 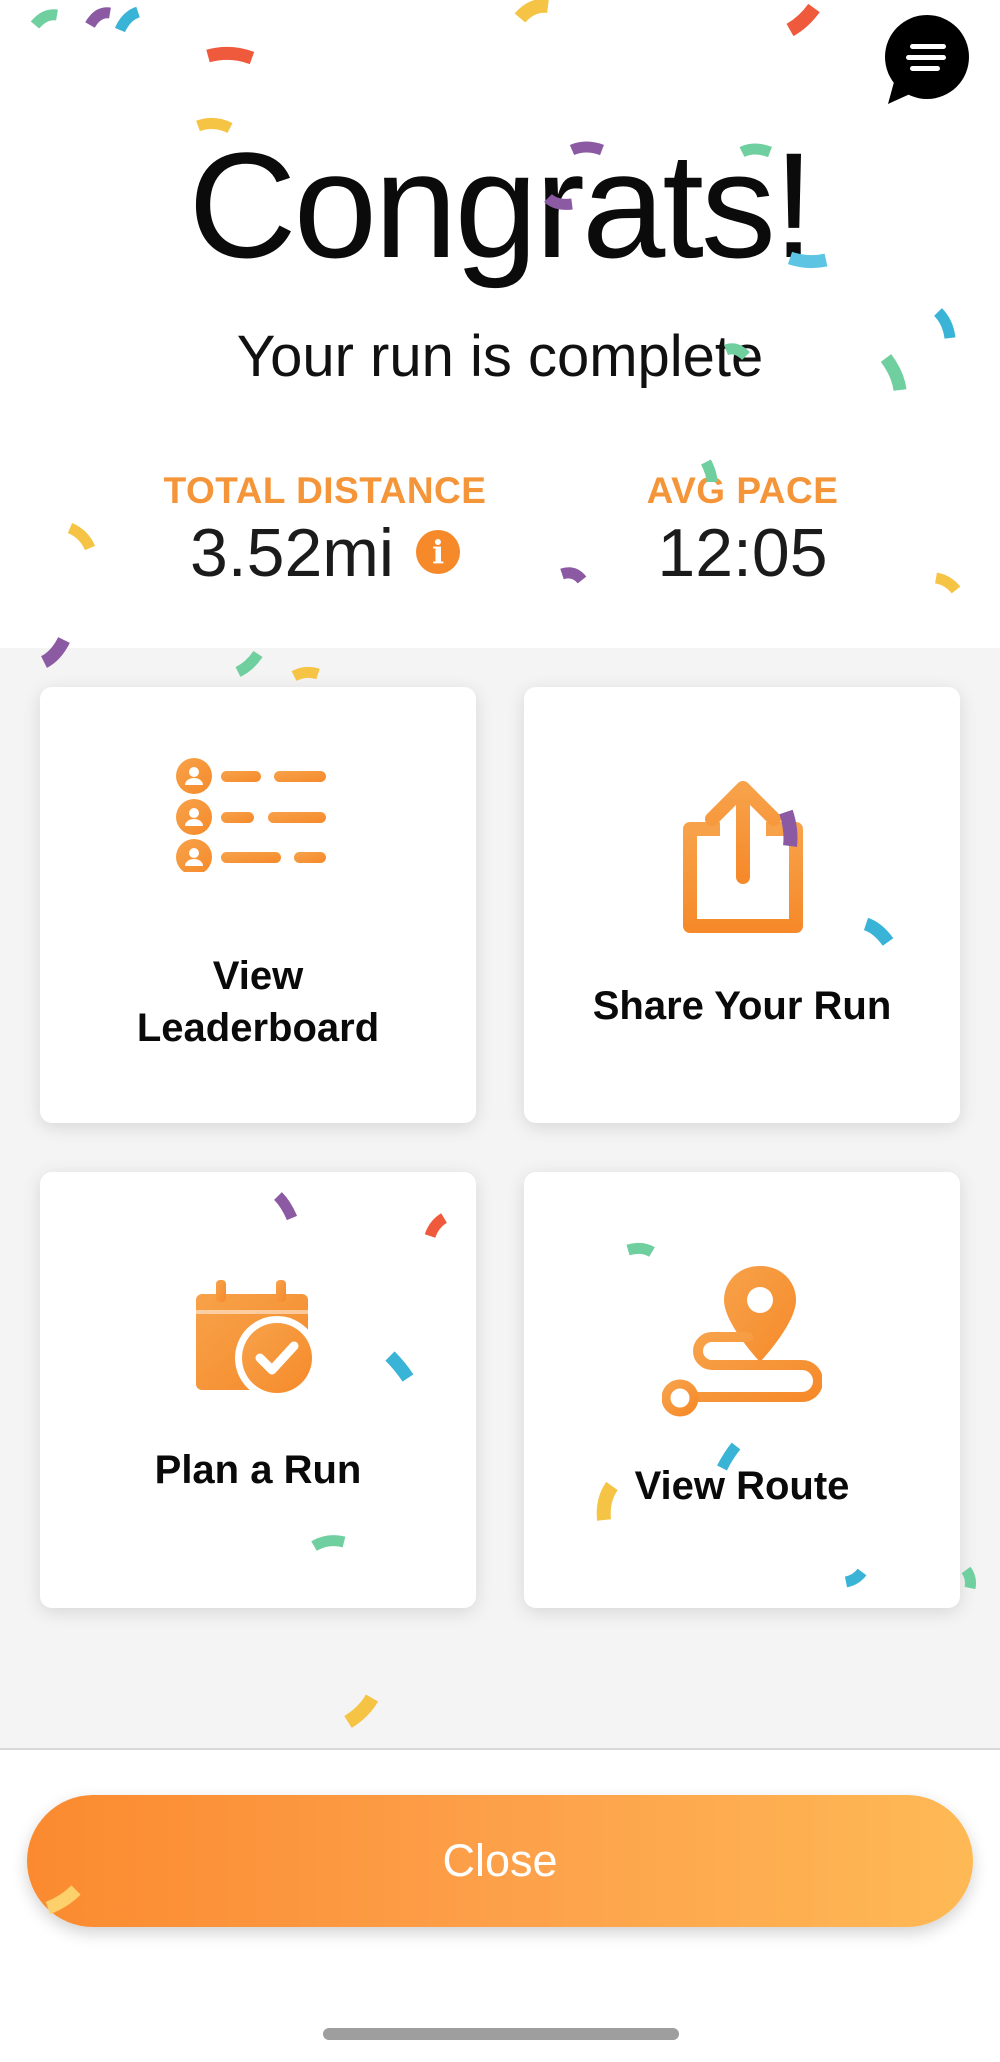 I want to click on plan-a-run-label: Plan a Run, so click(x=258, y=1470).